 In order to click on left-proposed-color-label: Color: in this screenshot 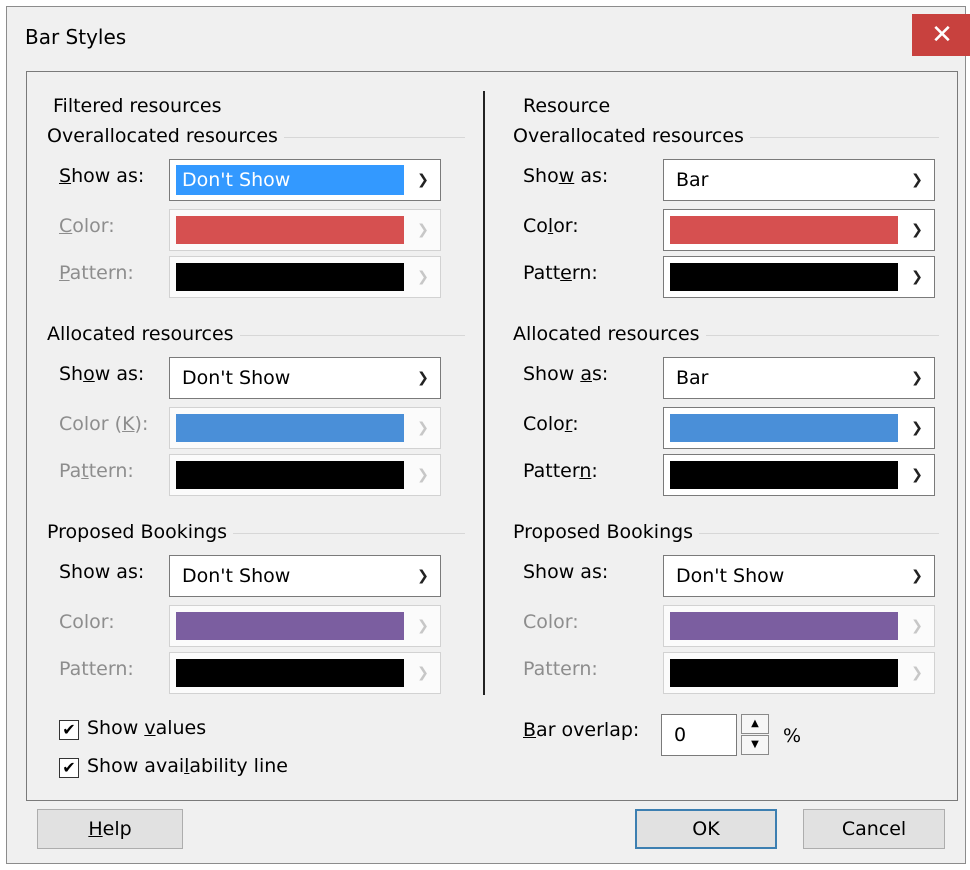, I will do `click(87, 622)`.